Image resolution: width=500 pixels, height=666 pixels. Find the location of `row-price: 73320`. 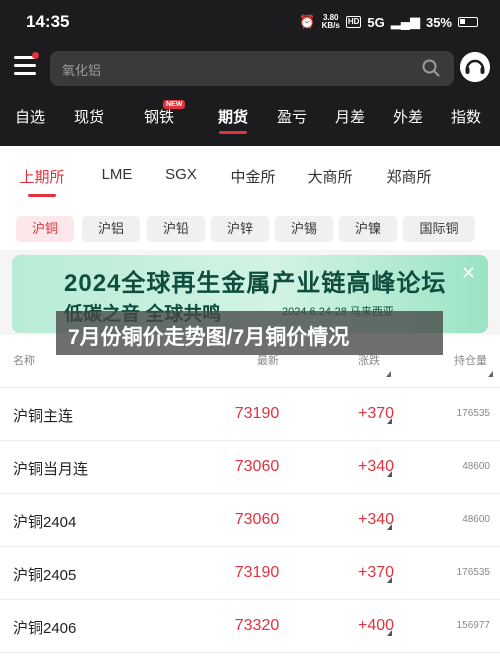

row-price: 73320 is located at coordinates (257, 625).